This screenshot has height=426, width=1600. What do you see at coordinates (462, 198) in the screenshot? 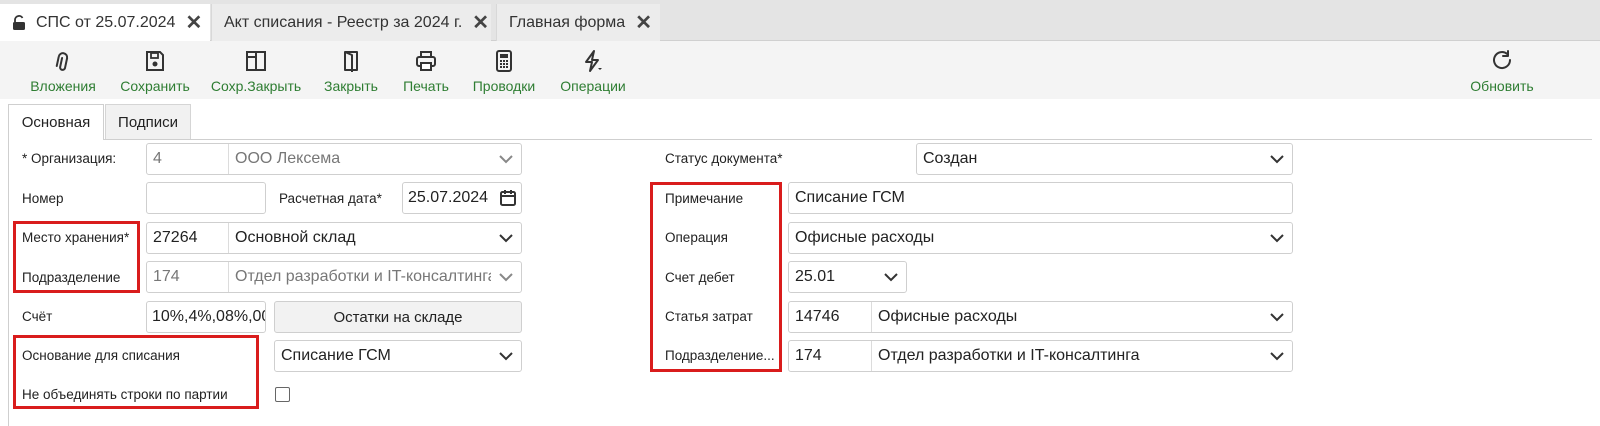
I see `calc-date-input: 25.07.2024` at bounding box center [462, 198].